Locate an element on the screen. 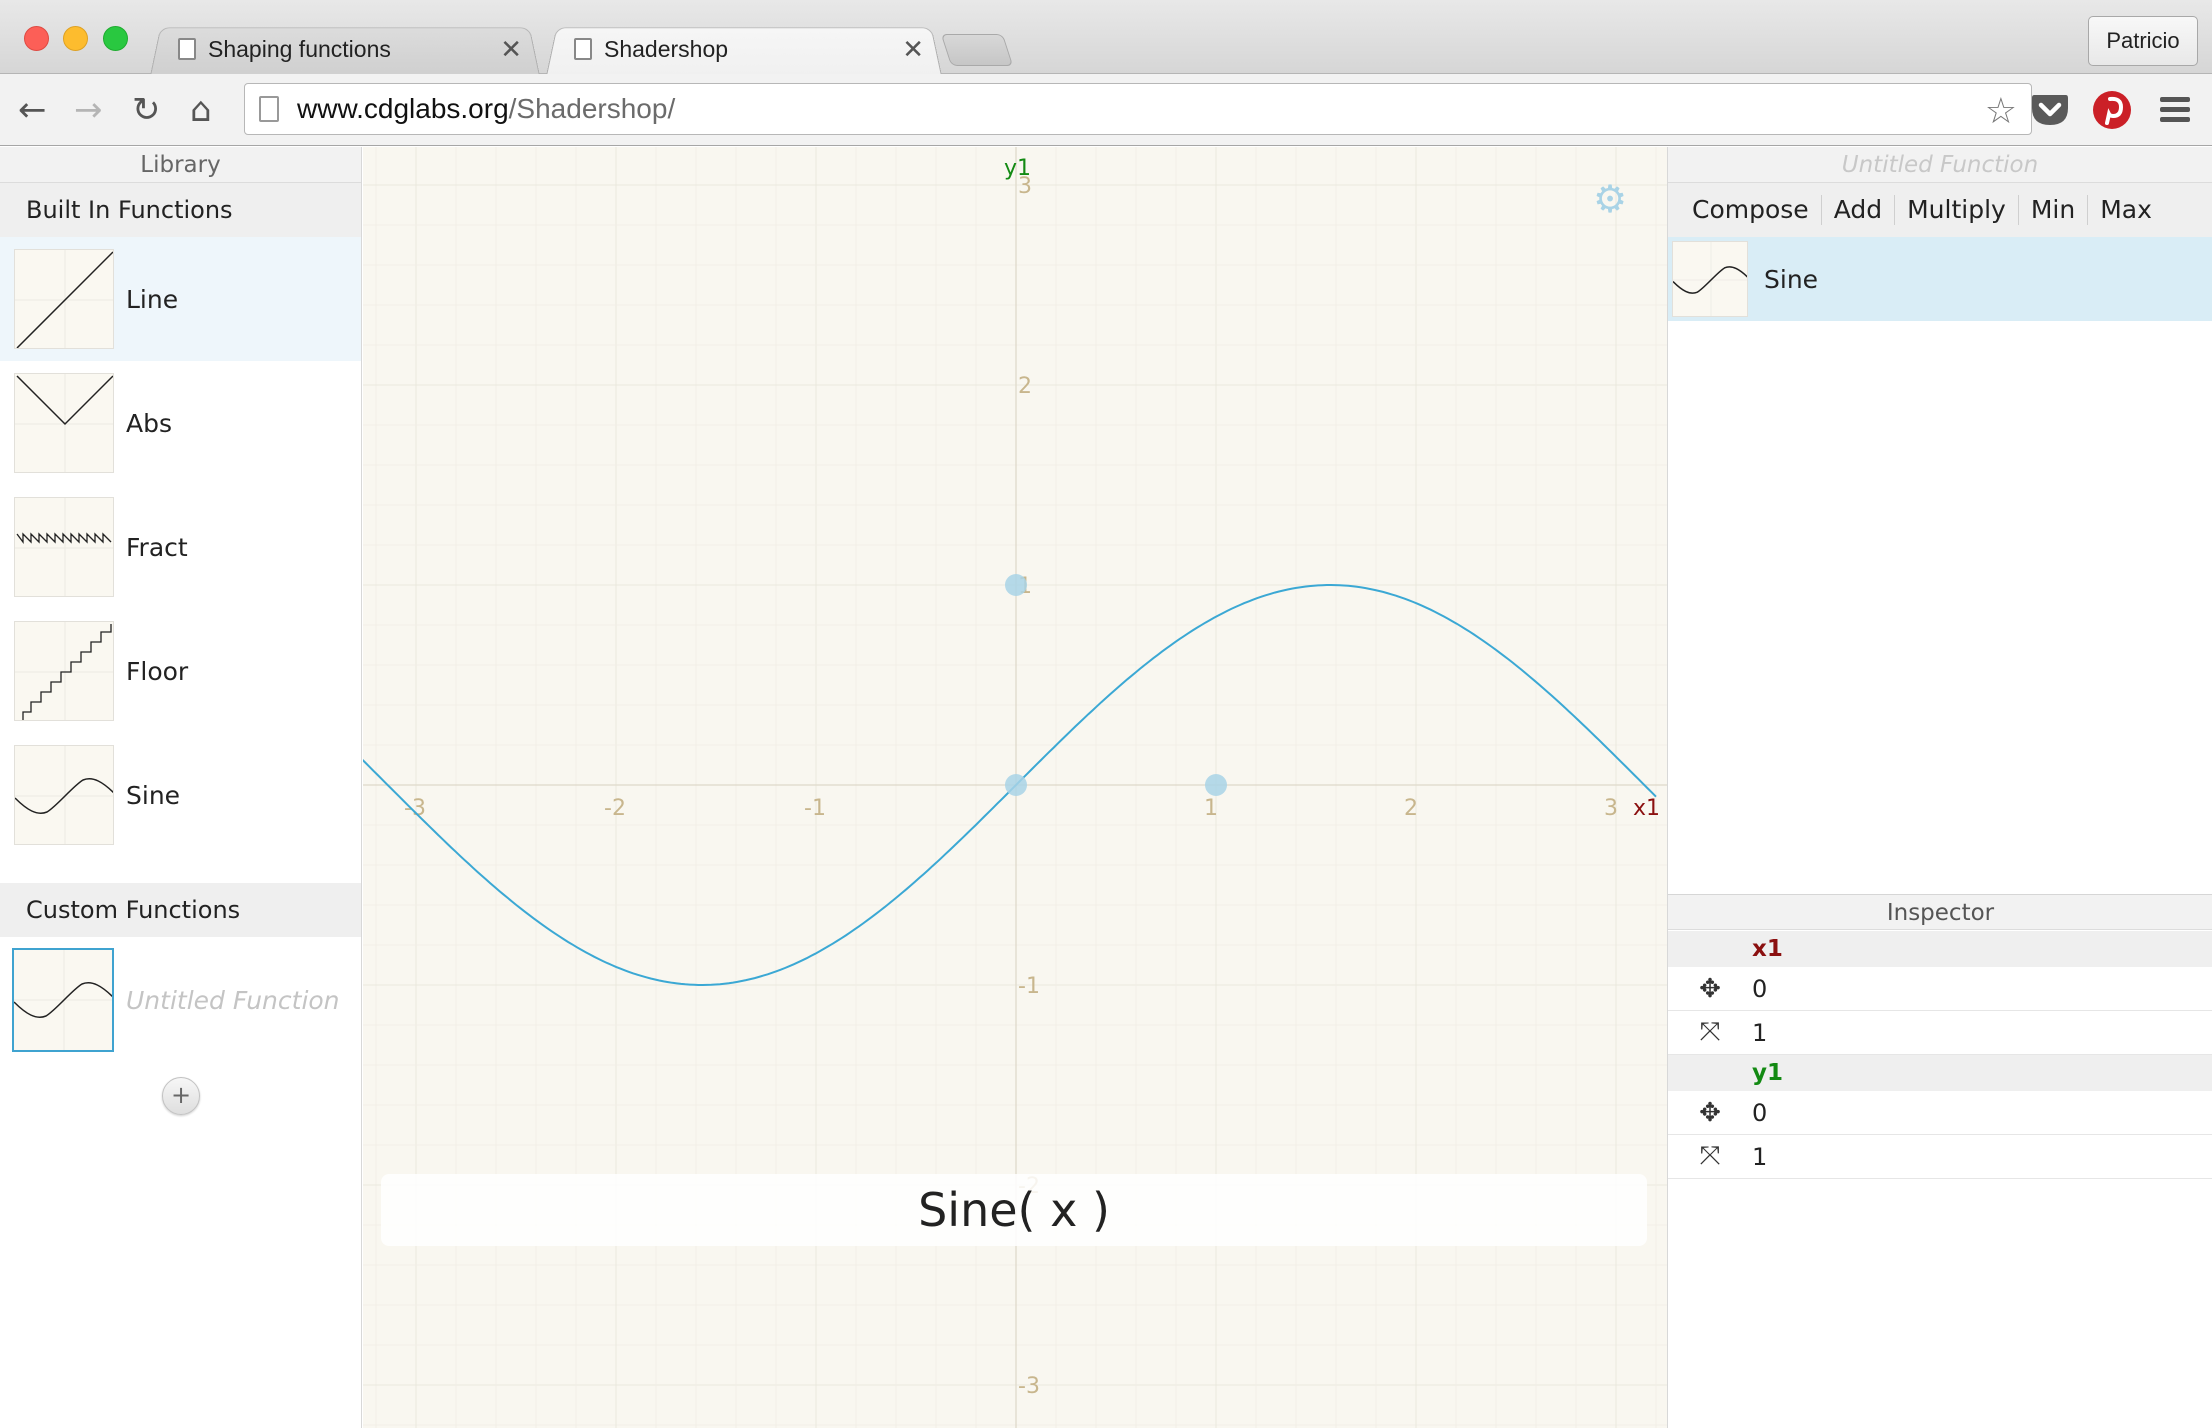 Image resolution: width=2212 pixels, height=1428 pixels. custom-function-item: Untitled Function is located at coordinates (180, 1000).